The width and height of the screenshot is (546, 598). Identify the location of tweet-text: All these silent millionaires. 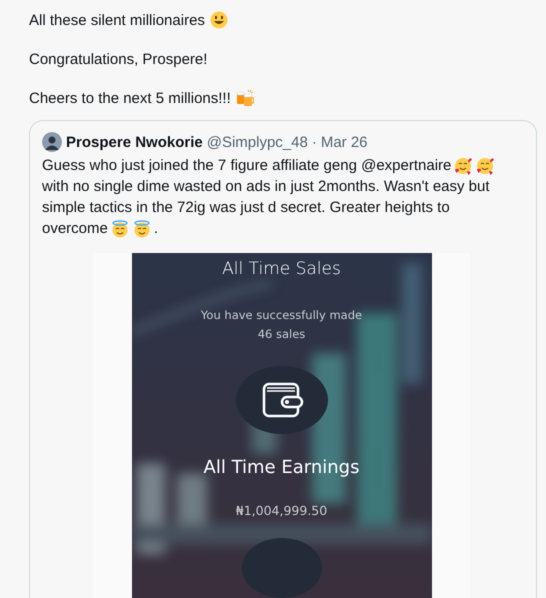
(117, 20).